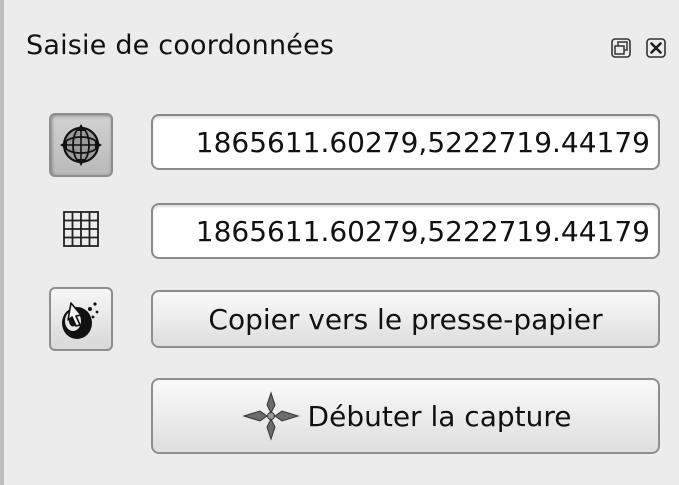  I want to click on copy-to-clipboard-label: Copier vers le presse-papier, so click(405, 319).